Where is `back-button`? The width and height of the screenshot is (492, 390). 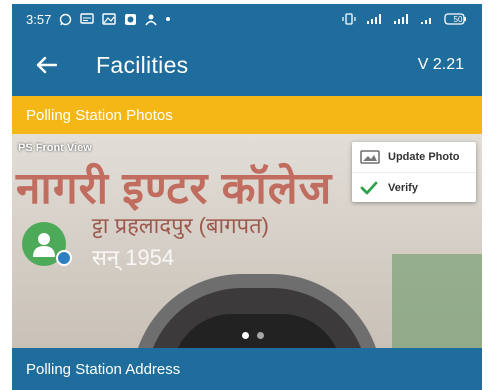 back-button is located at coordinates (46, 65).